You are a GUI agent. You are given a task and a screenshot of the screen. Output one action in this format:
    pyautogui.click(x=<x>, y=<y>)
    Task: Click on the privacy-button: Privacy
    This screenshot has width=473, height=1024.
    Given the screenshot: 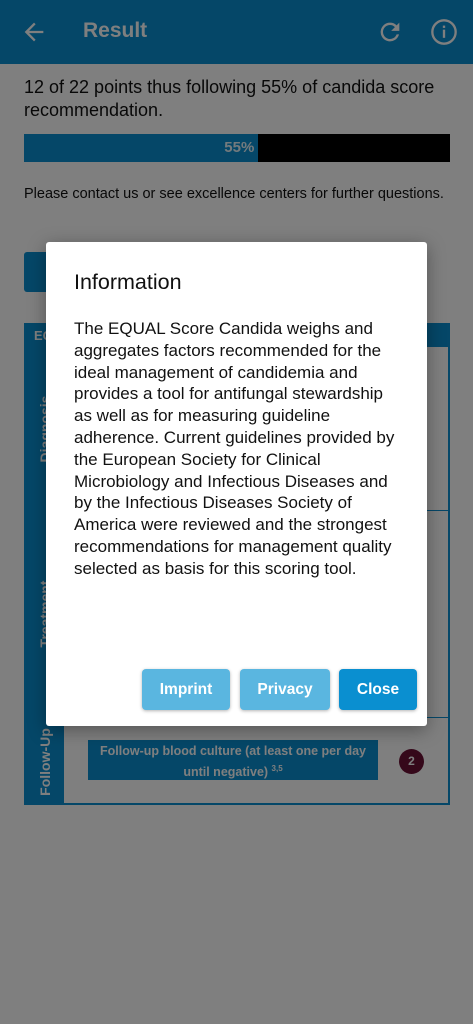 What is the action you would take?
    pyautogui.click(x=285, y=689)
    